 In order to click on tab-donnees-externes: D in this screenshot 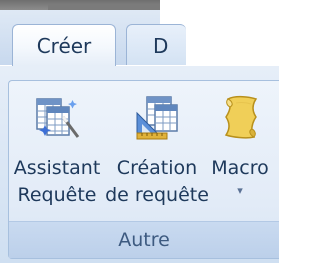, I will do `click(156, 45)`.